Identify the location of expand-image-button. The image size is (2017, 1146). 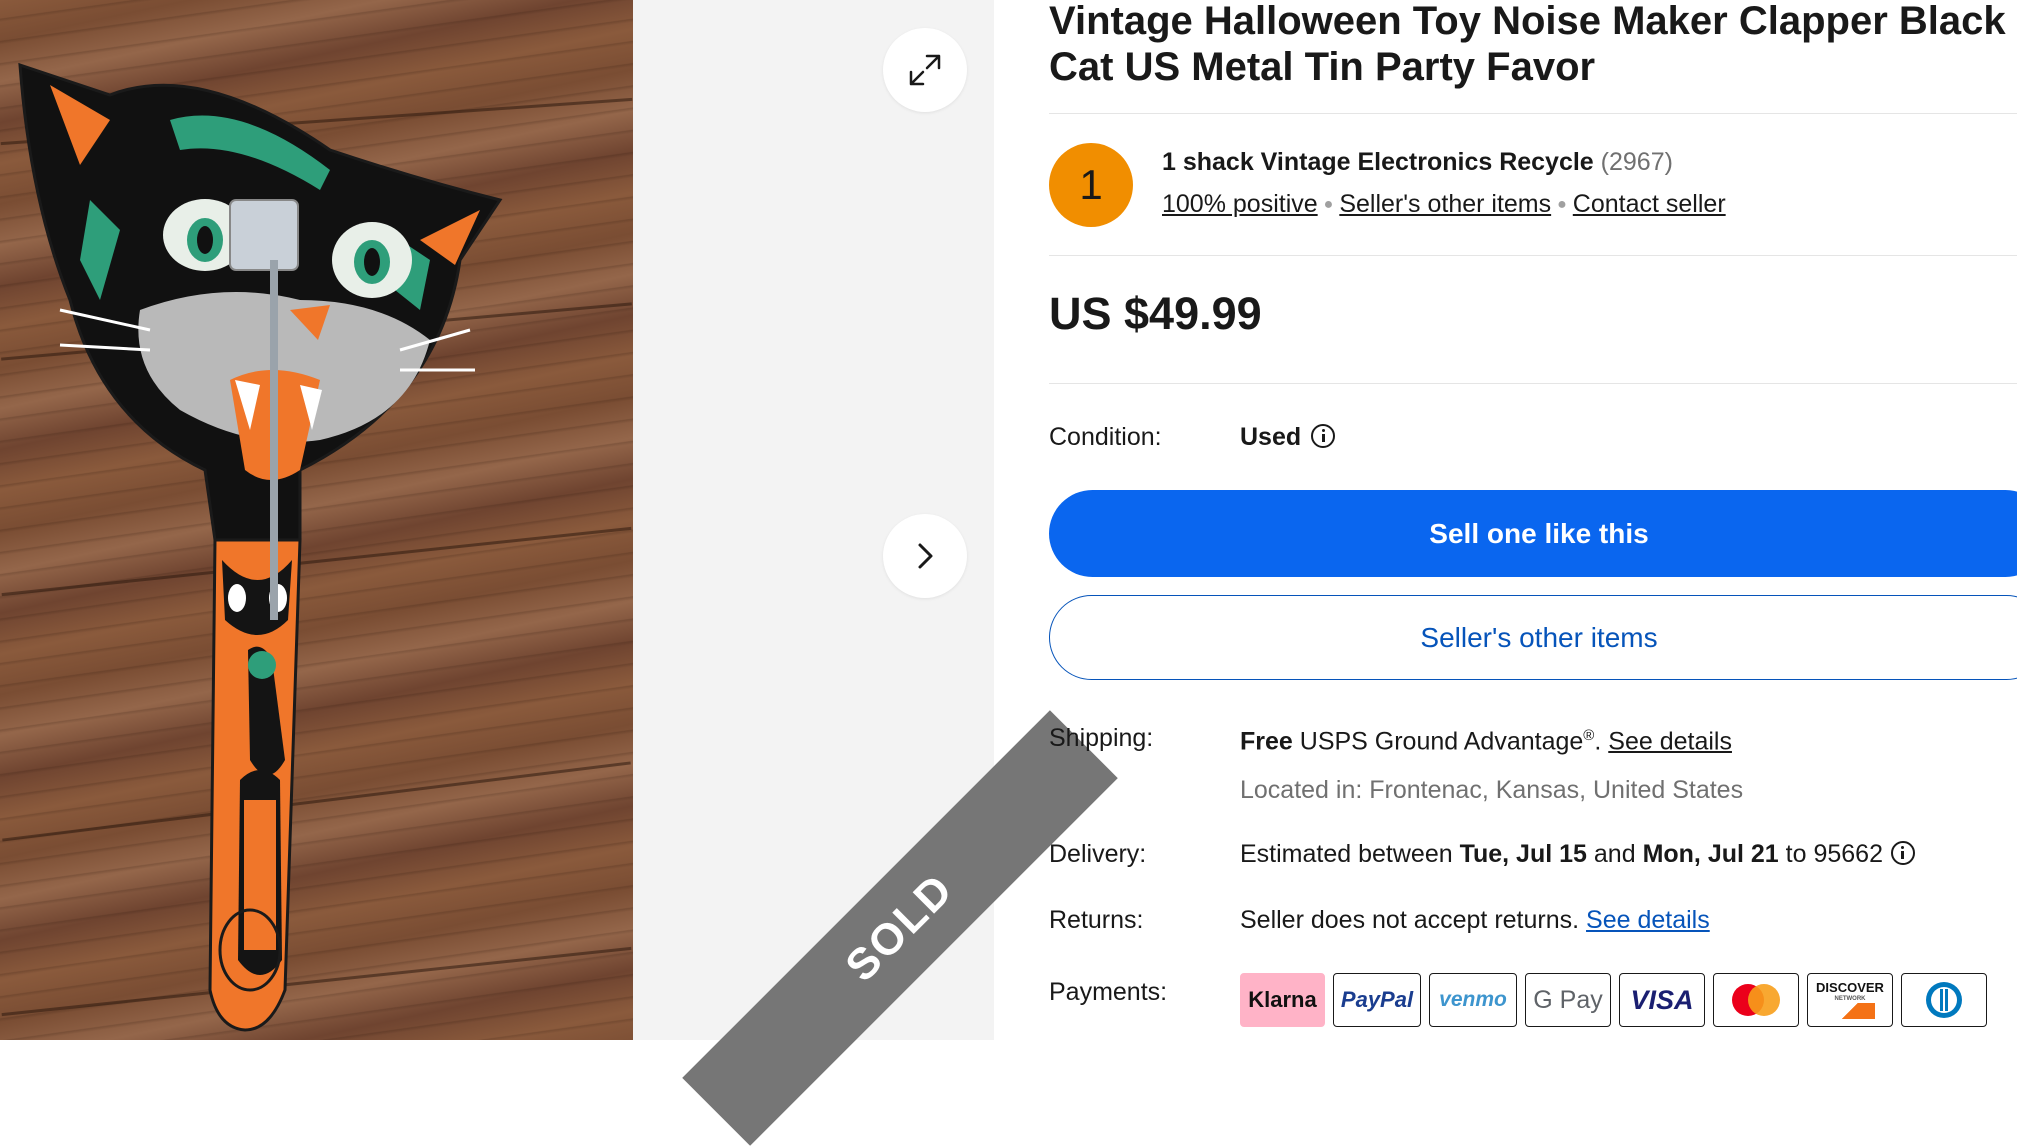
(925, 70).